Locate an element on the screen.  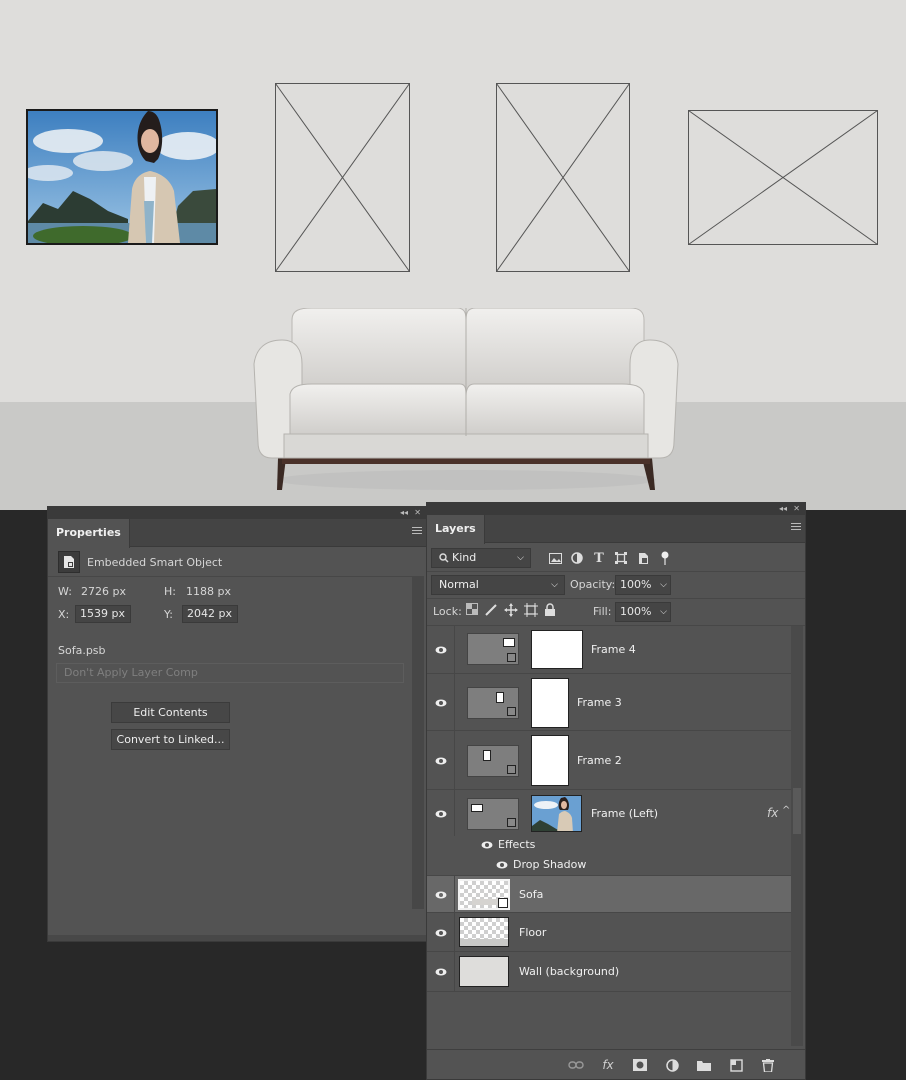
smart-object-filename: Sofa.psb is located at coordinates (82, 650).